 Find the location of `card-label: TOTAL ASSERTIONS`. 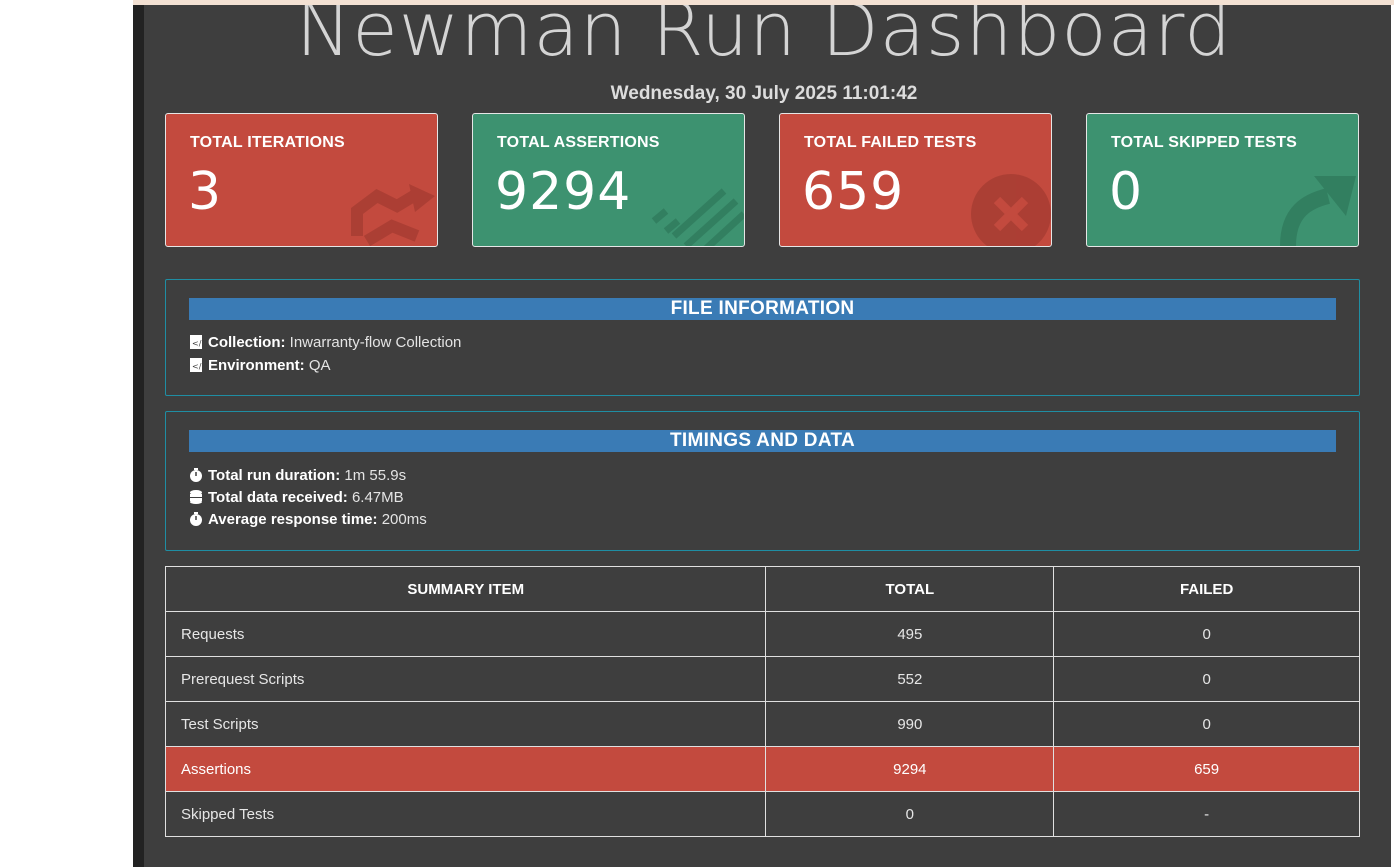

card-label: TOTAL ASSERTIONS is located at coordinates (578, 142).